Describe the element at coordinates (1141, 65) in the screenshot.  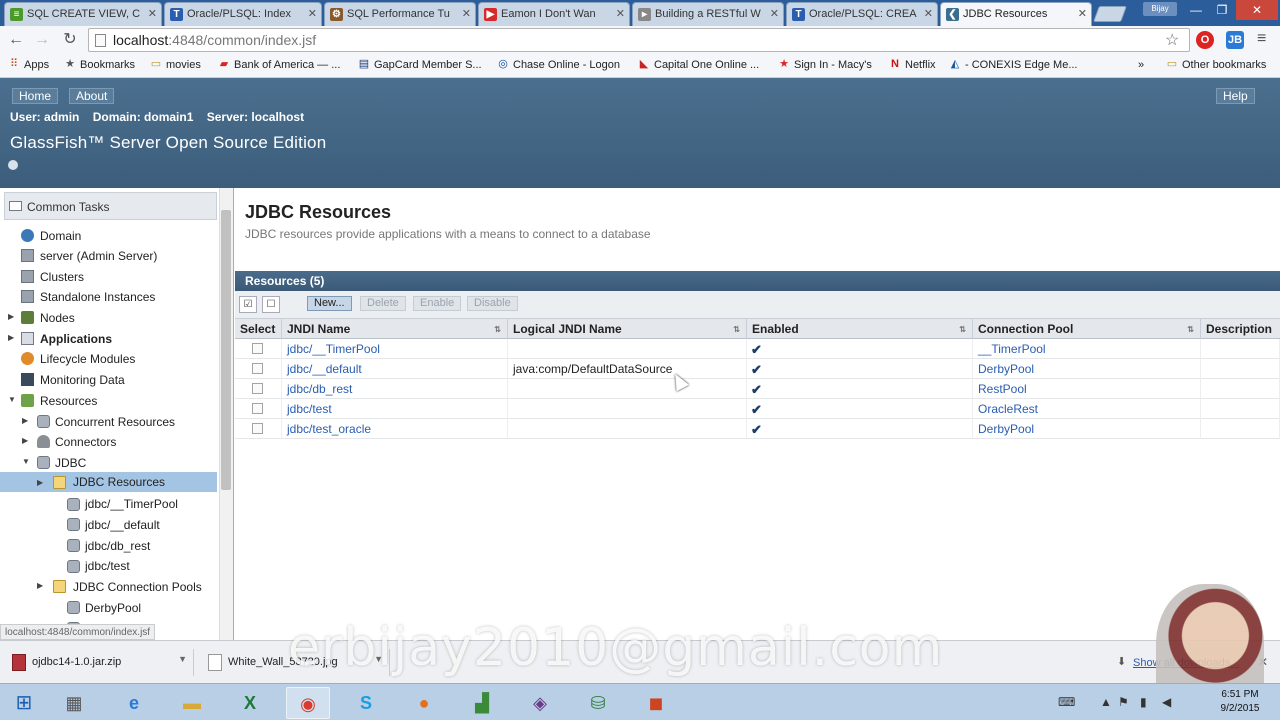
I see `bookmarks-overflow: »` at that location.